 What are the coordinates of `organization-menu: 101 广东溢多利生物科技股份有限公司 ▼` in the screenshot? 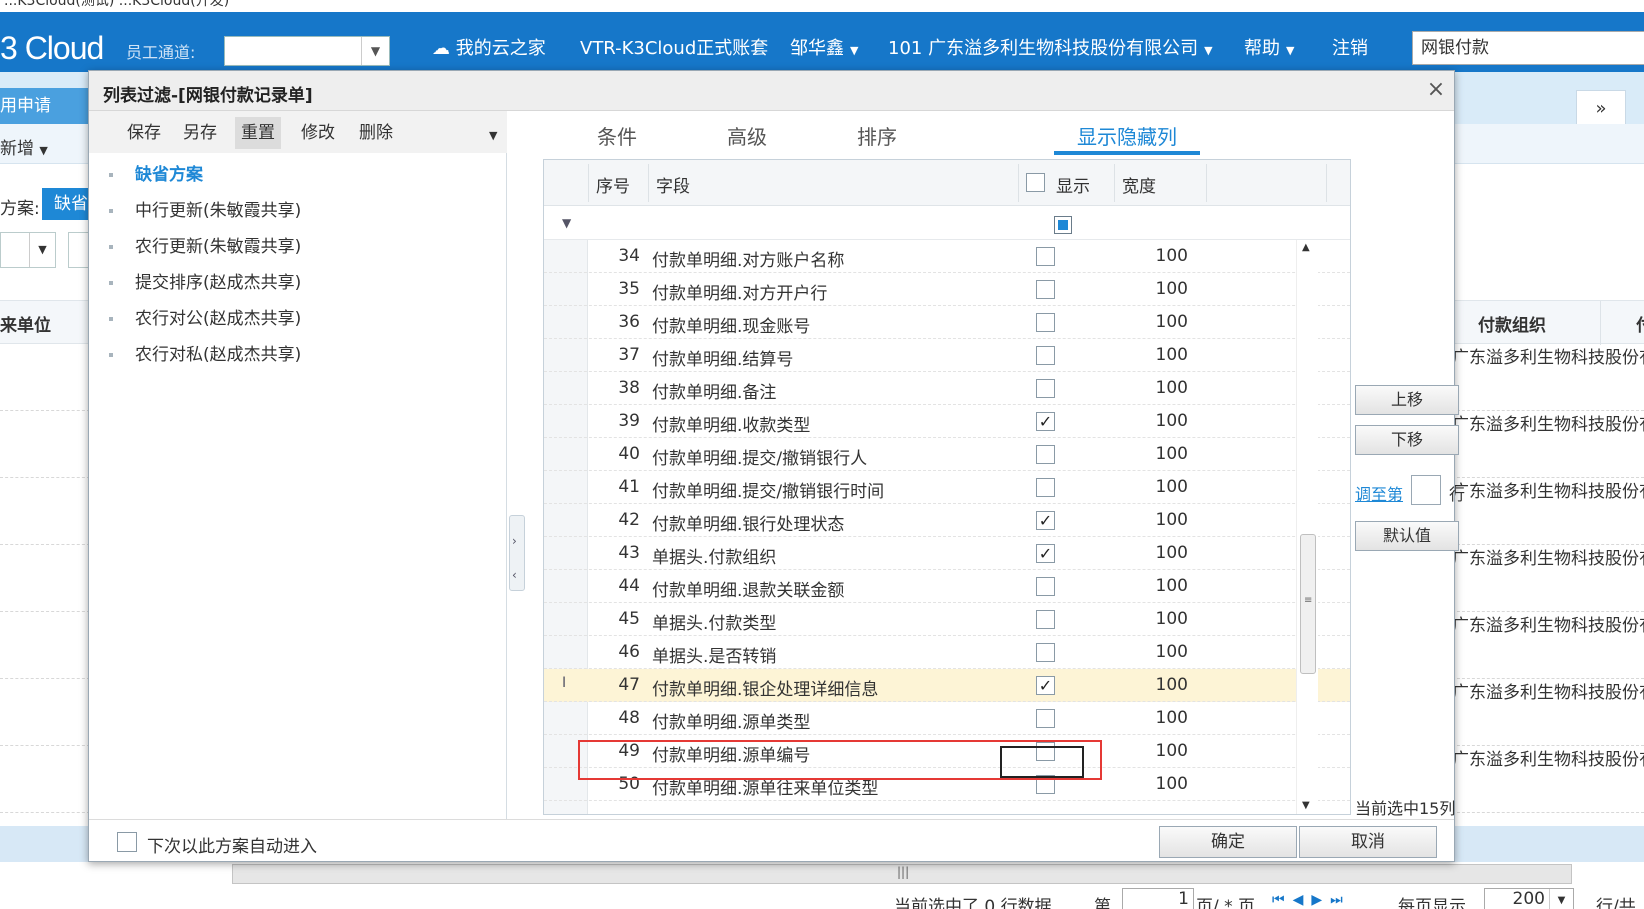 It's located at (1050, 47).